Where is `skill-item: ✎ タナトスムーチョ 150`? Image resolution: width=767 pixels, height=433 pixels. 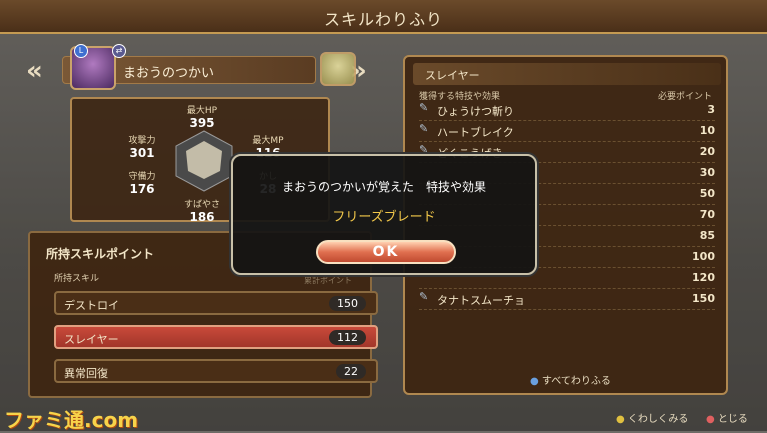 skill-item: ✎ タナトスムーチョ 150 is located at coordinates (567, 300).